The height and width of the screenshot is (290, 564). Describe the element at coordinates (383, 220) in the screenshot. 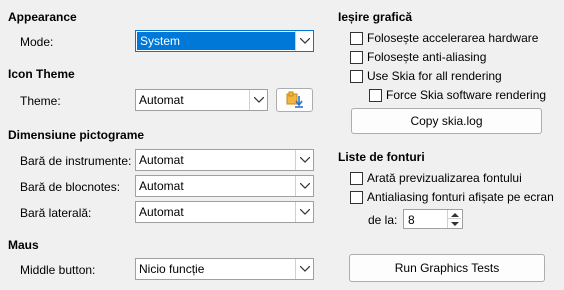

I see `aa-from-label: de la:` at that location.